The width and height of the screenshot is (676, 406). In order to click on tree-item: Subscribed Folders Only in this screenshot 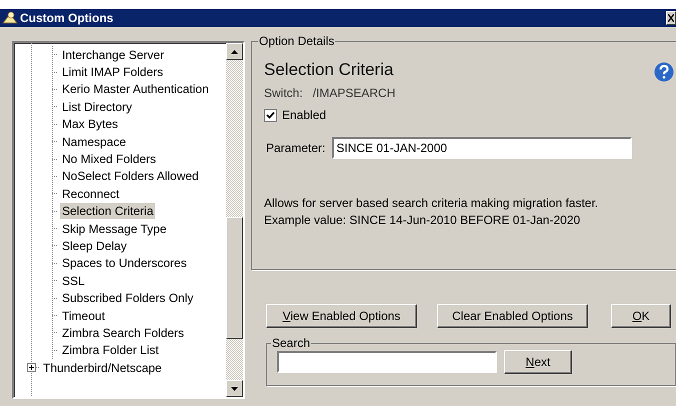, I will do `click(128, 298)`.